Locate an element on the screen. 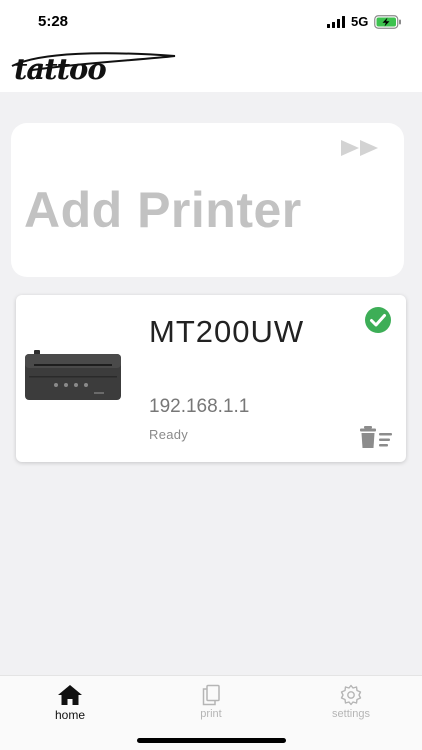 This screenshot has width=422, height=750. status-time: 5:28 is located at coordinates (53, 21).